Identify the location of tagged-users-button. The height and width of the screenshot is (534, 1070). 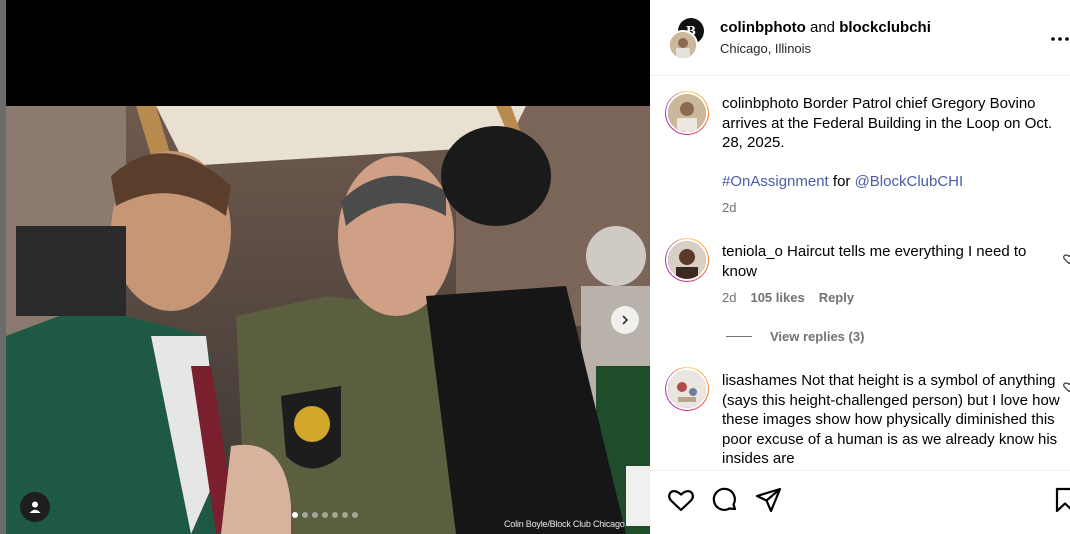
(35, 507).